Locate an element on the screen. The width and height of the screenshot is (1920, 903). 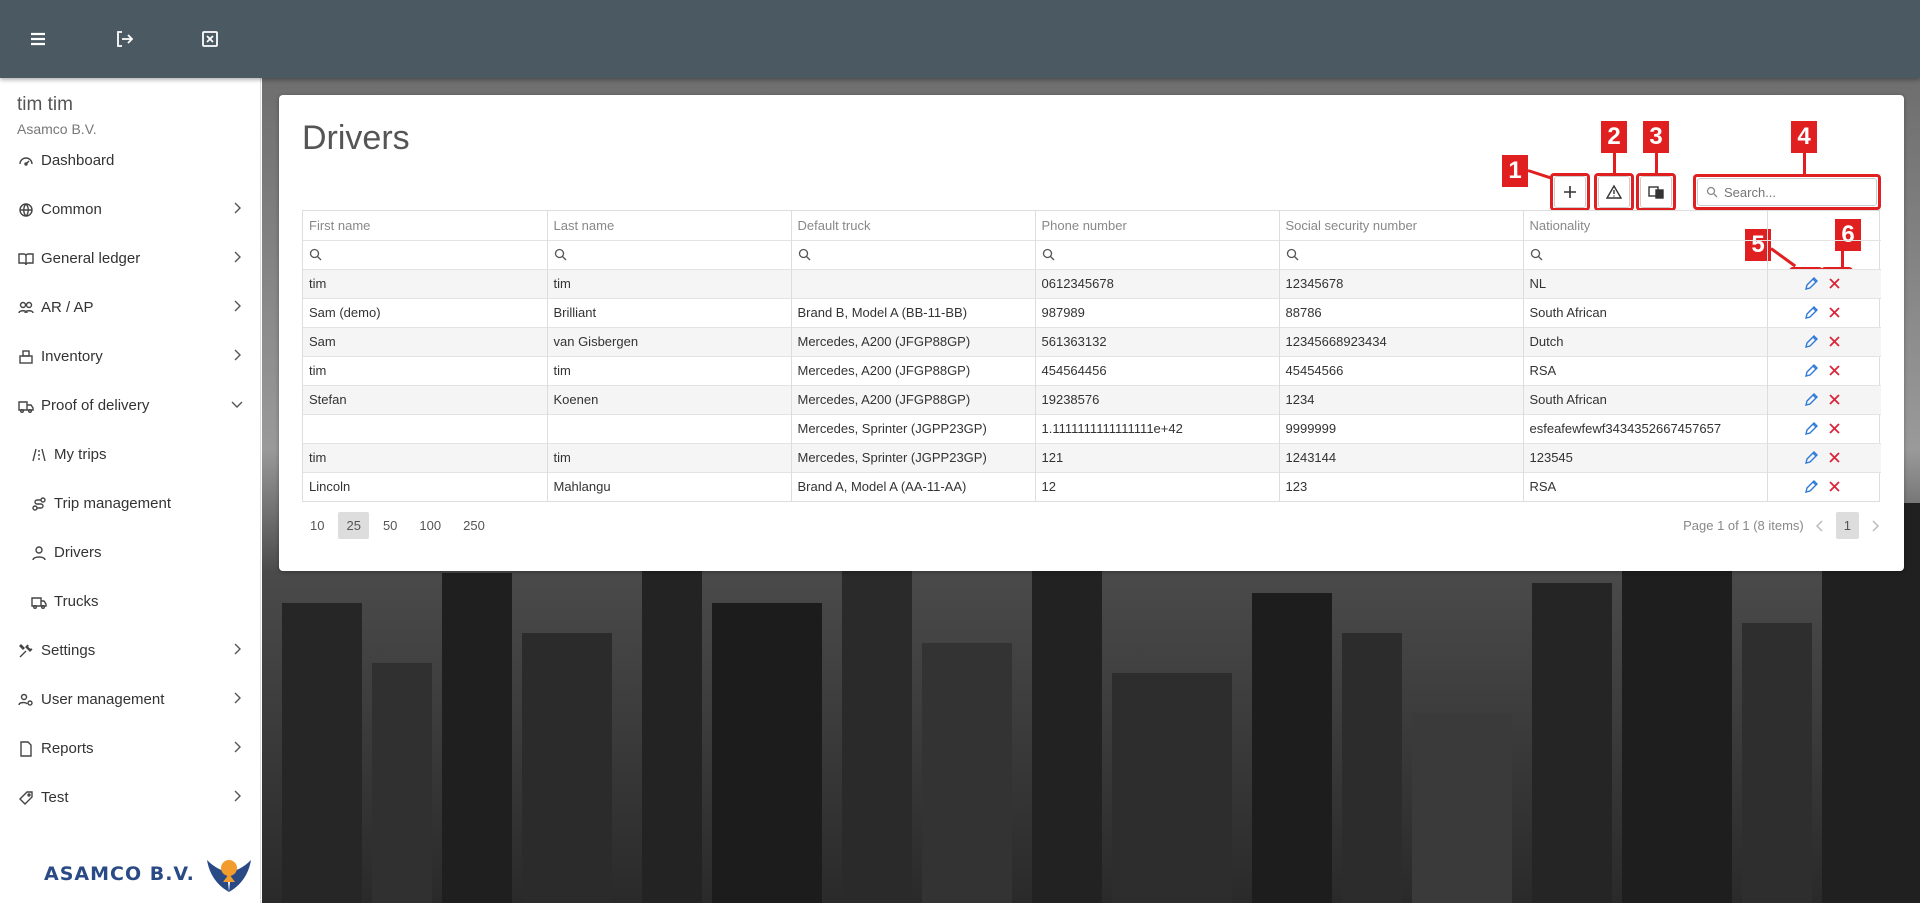
table-cell: RSA is located at coordinates (1645, 370).